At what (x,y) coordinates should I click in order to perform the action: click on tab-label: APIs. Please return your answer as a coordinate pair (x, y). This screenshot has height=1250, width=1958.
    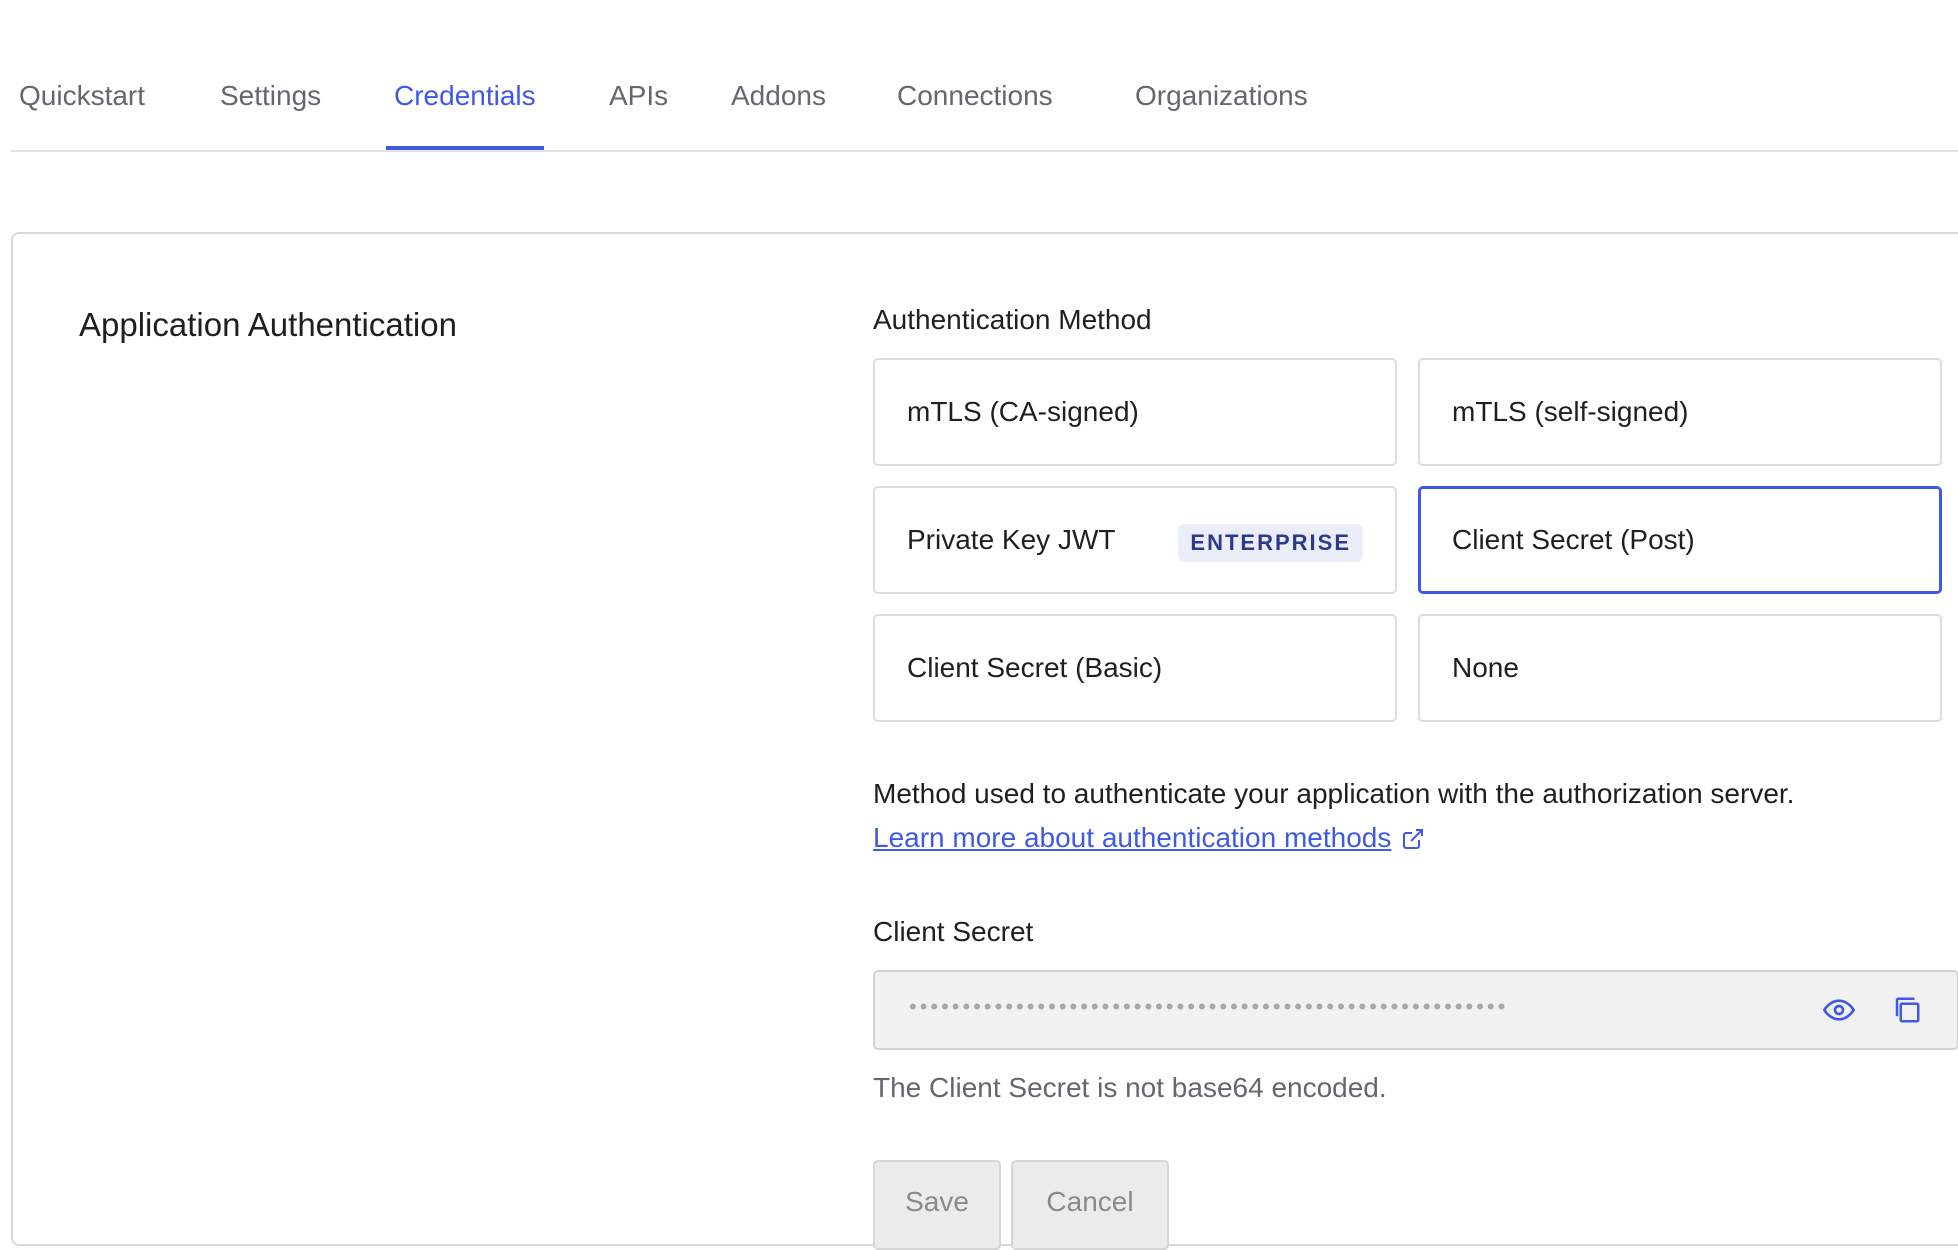
    Looking at the image, I should click on (639, 95).